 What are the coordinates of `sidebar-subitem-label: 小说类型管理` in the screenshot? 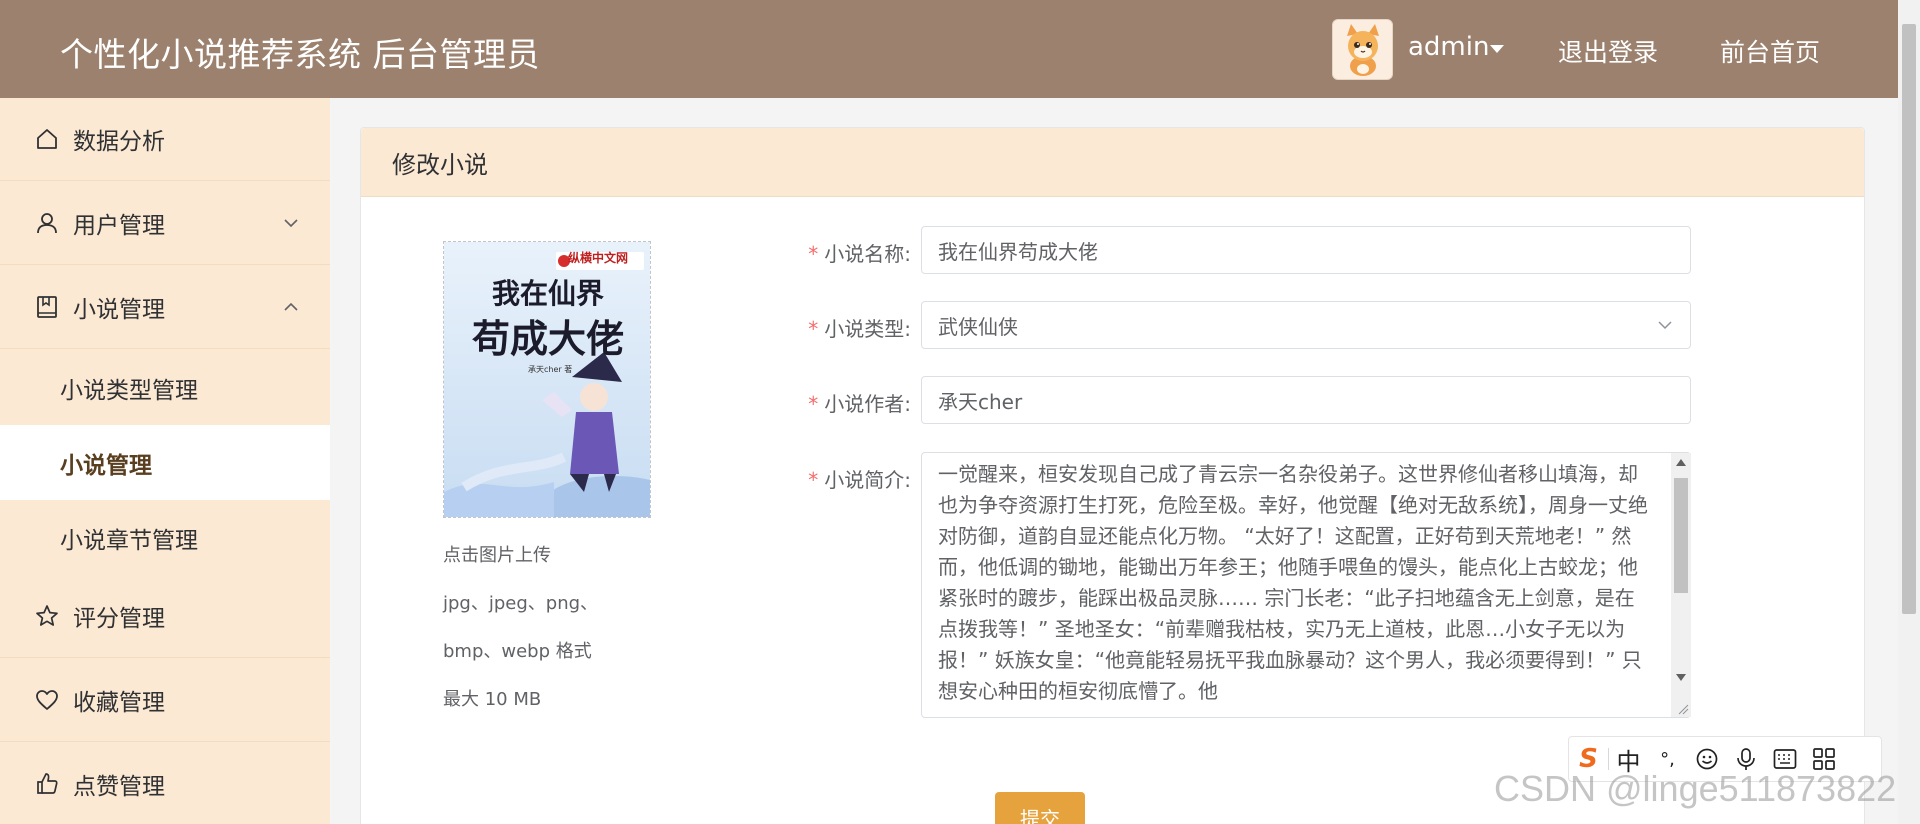 It's located at (129, 390).